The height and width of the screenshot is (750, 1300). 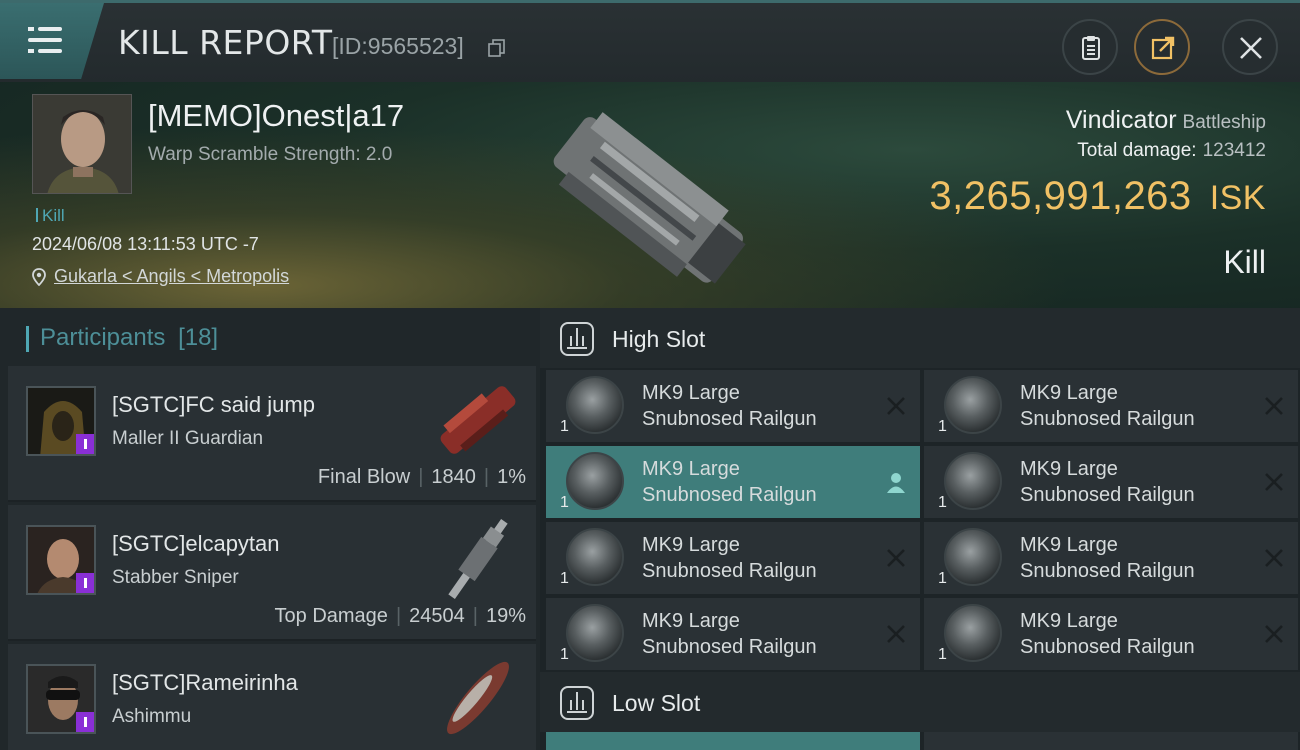 What do you see at coordinates (421, 477) in the screenshot?
I see `participant-stats: Final Blow | 1840 | 1%` at bounding box center [421, 477].